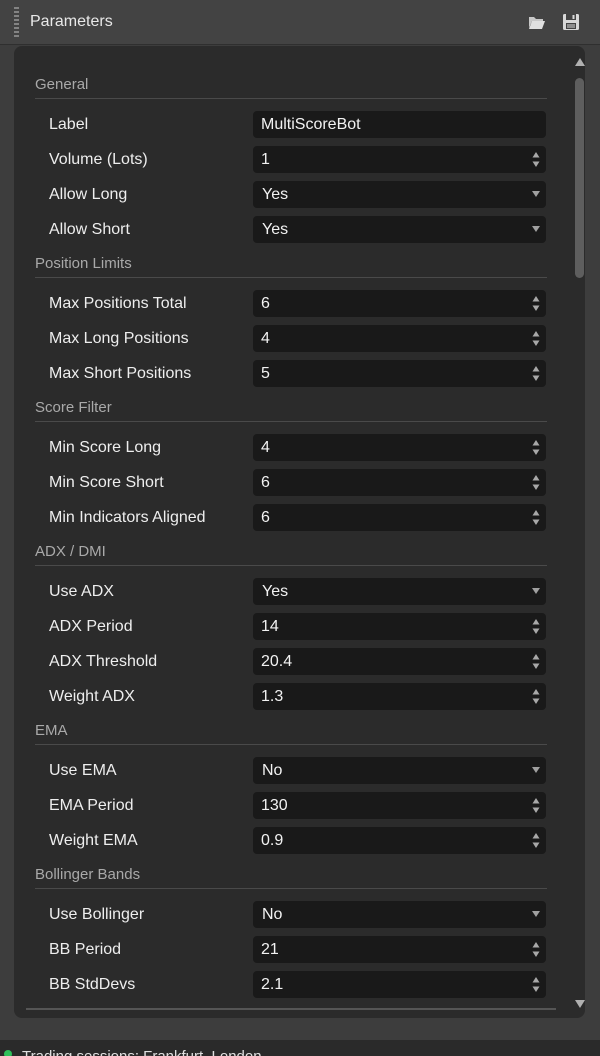 This screenshot has height=1056, width=600. Describe the element at coordinates (579, 178) in the screenshot. I see `scrollbar-thumb` at that location.